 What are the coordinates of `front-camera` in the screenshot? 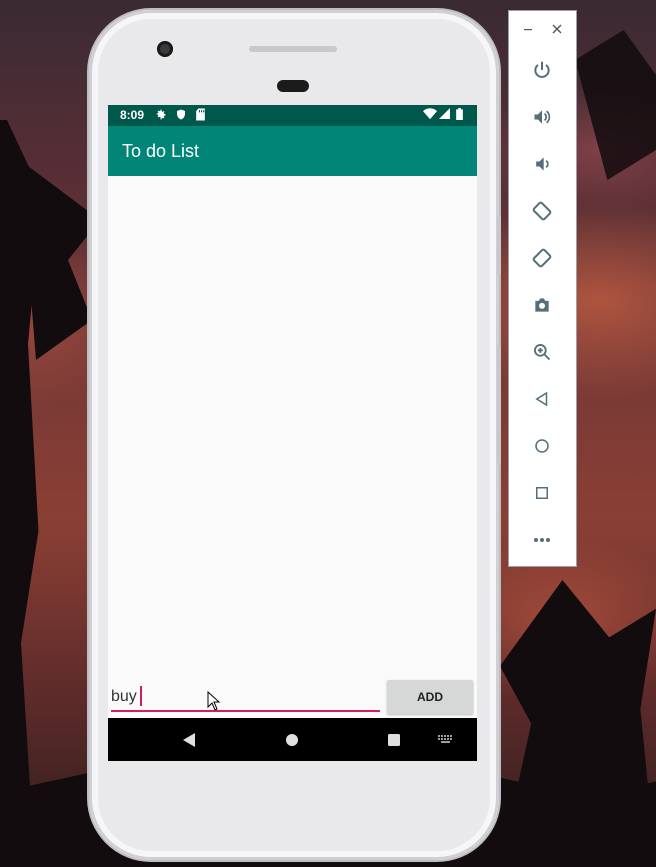 It's located at (165, 49).